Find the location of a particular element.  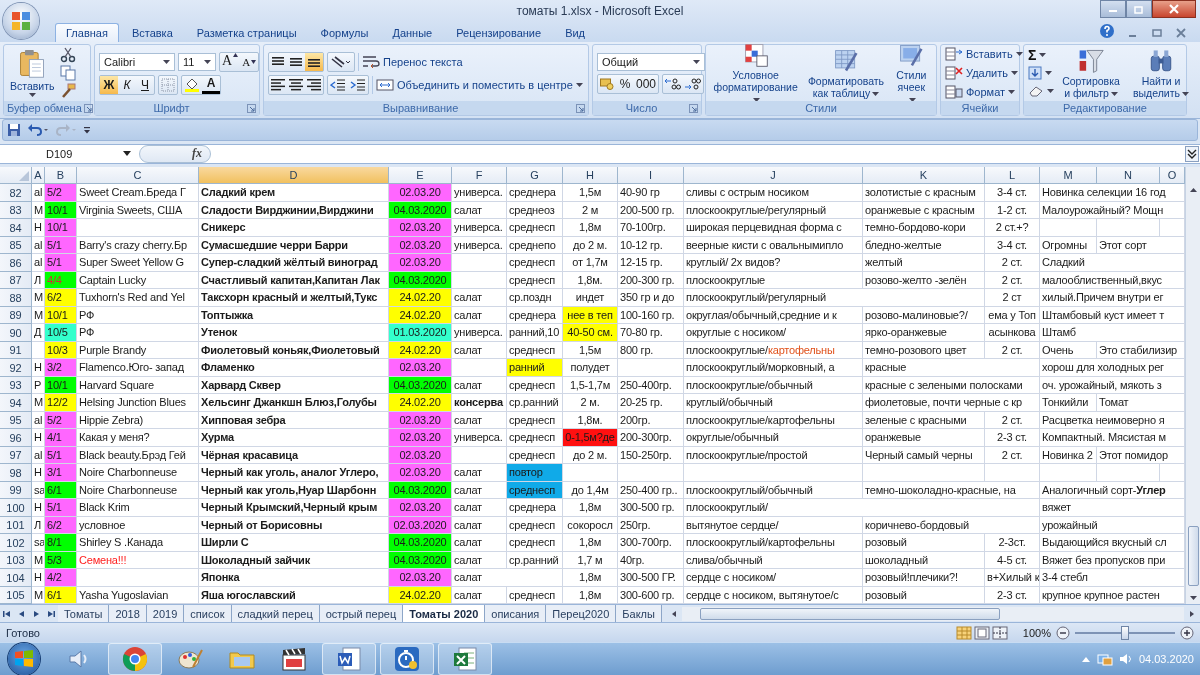

ribbon-tab: Вставка is located at coordinates (152, 32).